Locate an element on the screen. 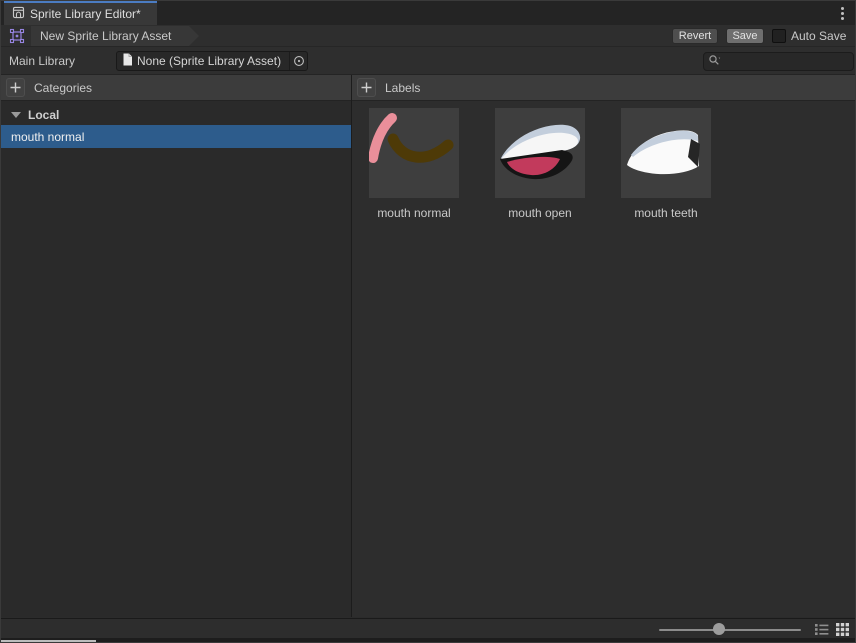 The width and height of the screenshot is (856, 643). foldout-arrow-icon is located at coordinates (16, 115).